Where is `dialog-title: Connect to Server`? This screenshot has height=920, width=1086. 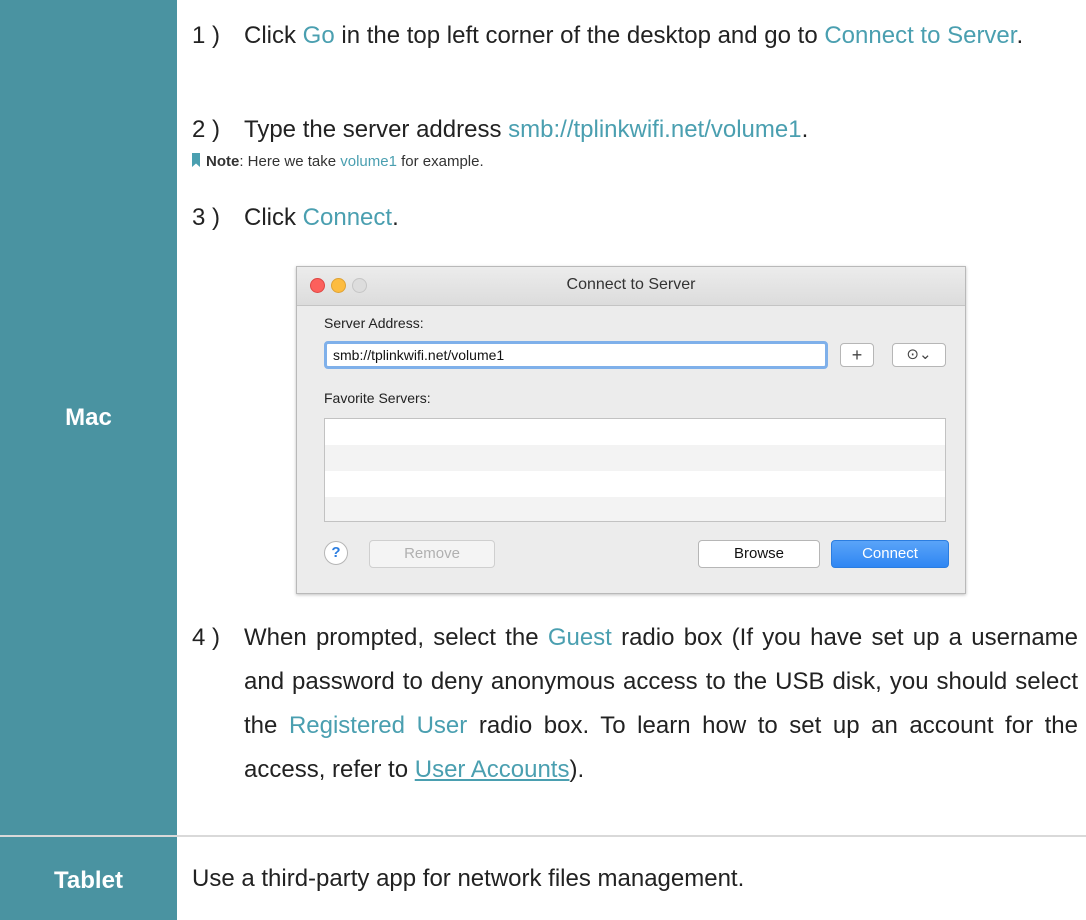 dialog-title: Connect to Server is located at coordinates (631, 284).